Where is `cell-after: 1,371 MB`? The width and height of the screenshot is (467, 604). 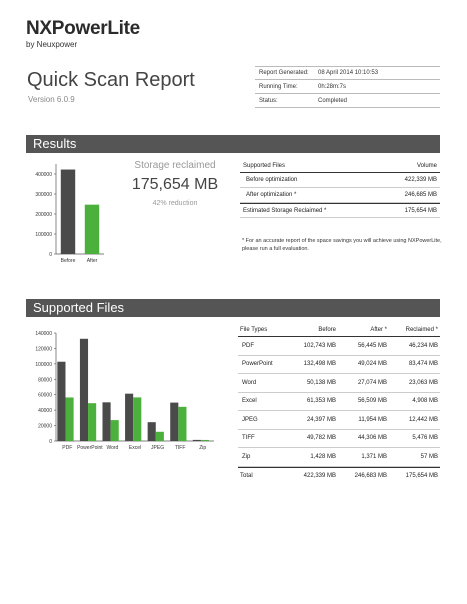 cell-after: 1,371 MB is located at coordinates (374, 456).